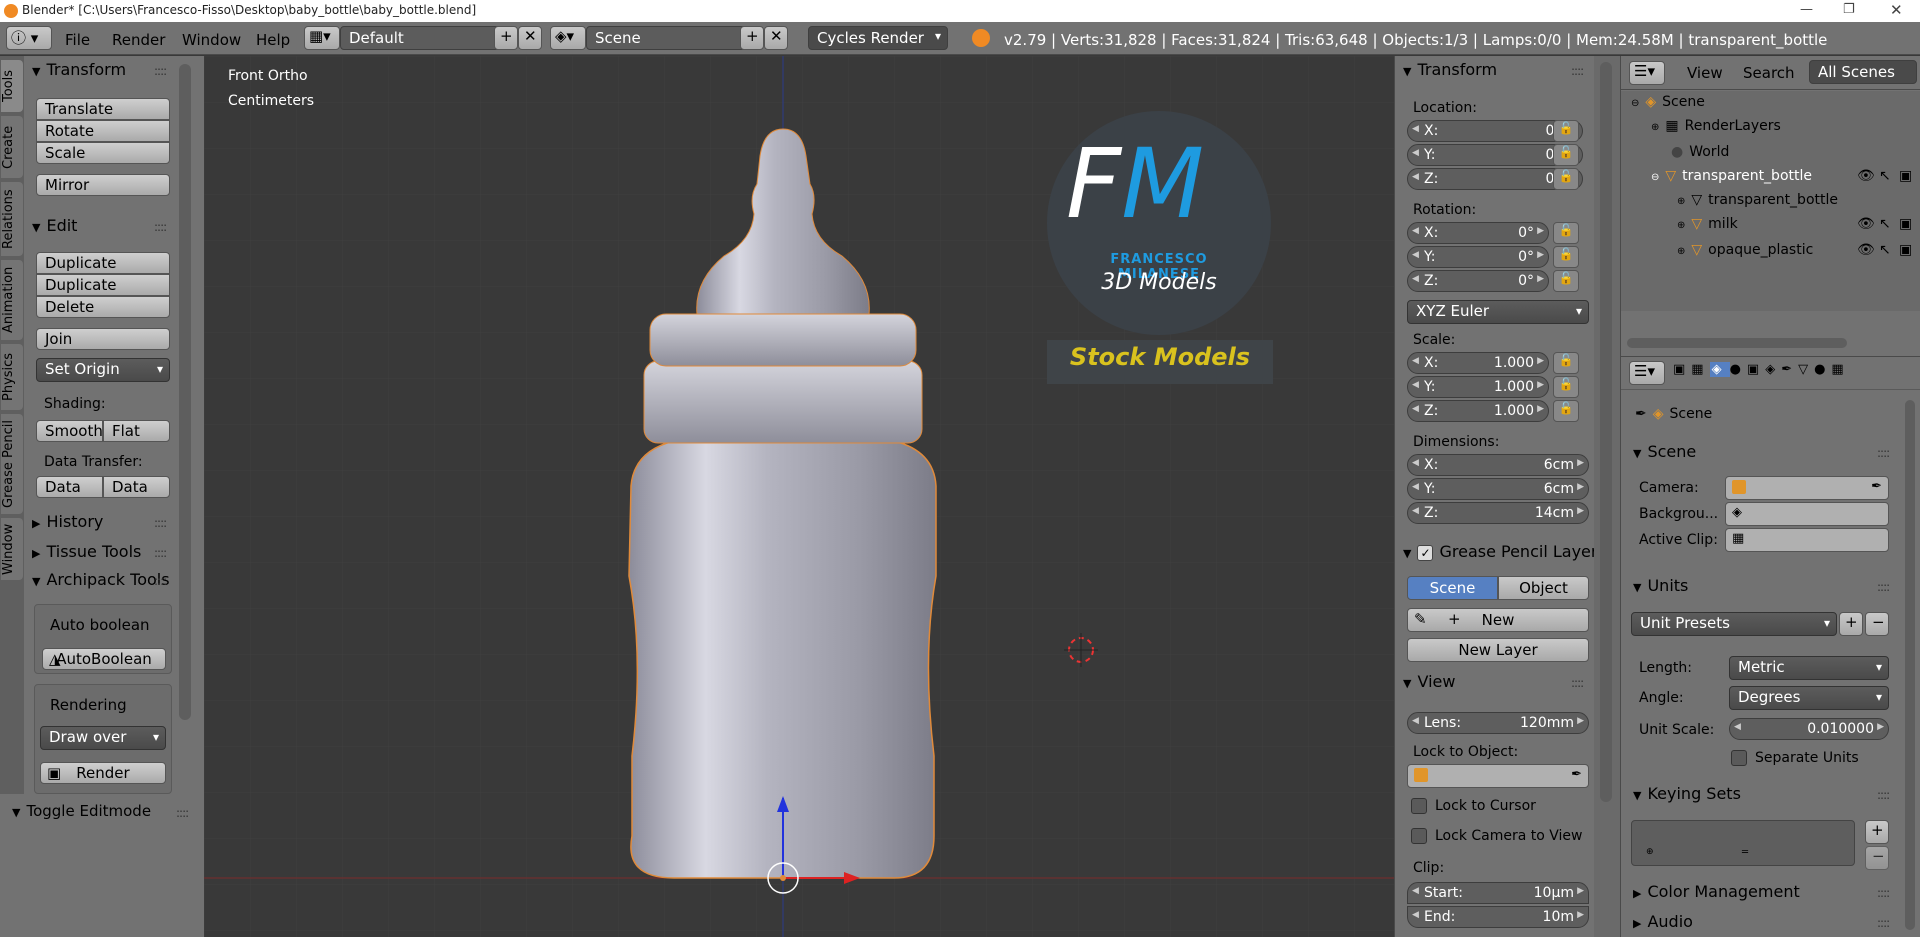  I want to click on unit-presets-dropdown: Unit Presets ▾, so click(1734, 624).